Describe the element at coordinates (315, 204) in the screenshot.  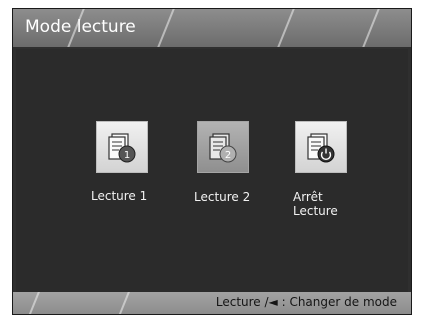
I see `mode-option-label: Arrêt Lecture` at that location.